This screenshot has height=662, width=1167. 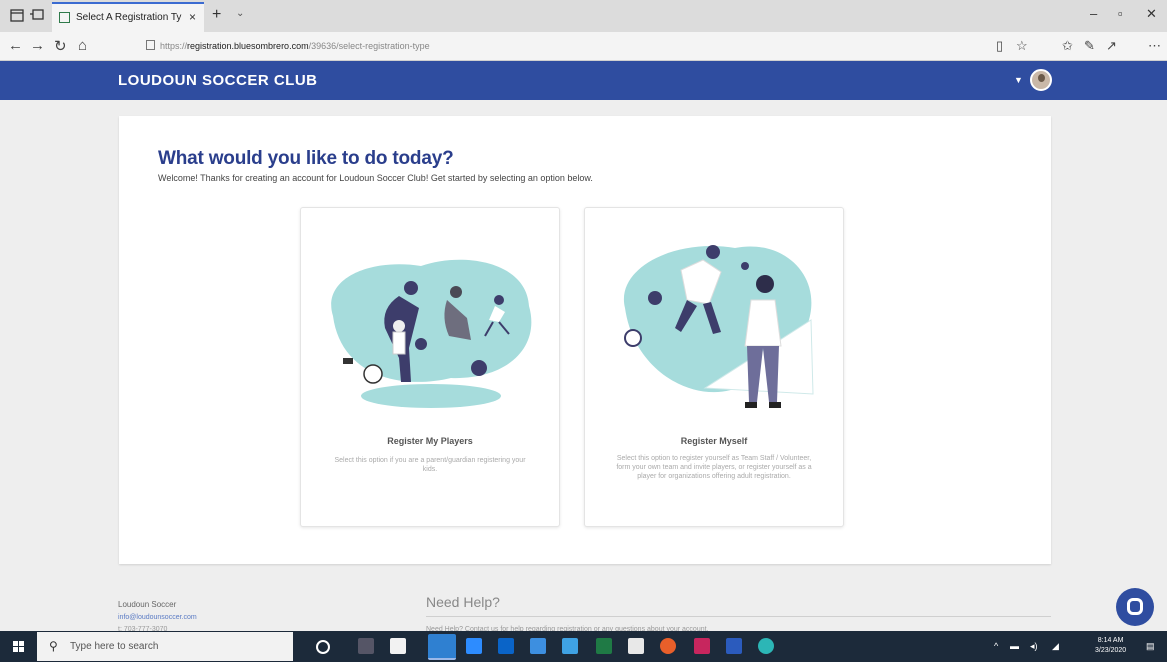 What do you see at coordinates (1135, 607) in the screenshot?
I see `chat-button` at bounding box center [1135, 607].